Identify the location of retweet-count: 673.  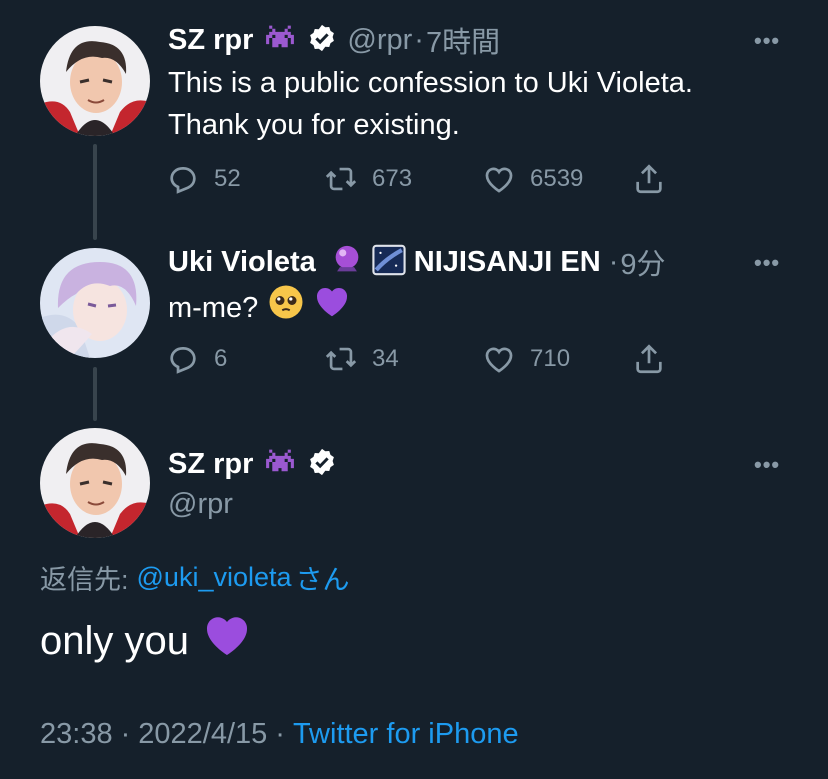
(392, 178).